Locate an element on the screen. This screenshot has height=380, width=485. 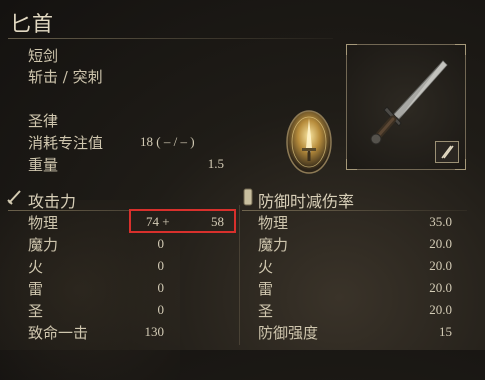
weapon-type: 短剑 is located at coordinates (43, 56).